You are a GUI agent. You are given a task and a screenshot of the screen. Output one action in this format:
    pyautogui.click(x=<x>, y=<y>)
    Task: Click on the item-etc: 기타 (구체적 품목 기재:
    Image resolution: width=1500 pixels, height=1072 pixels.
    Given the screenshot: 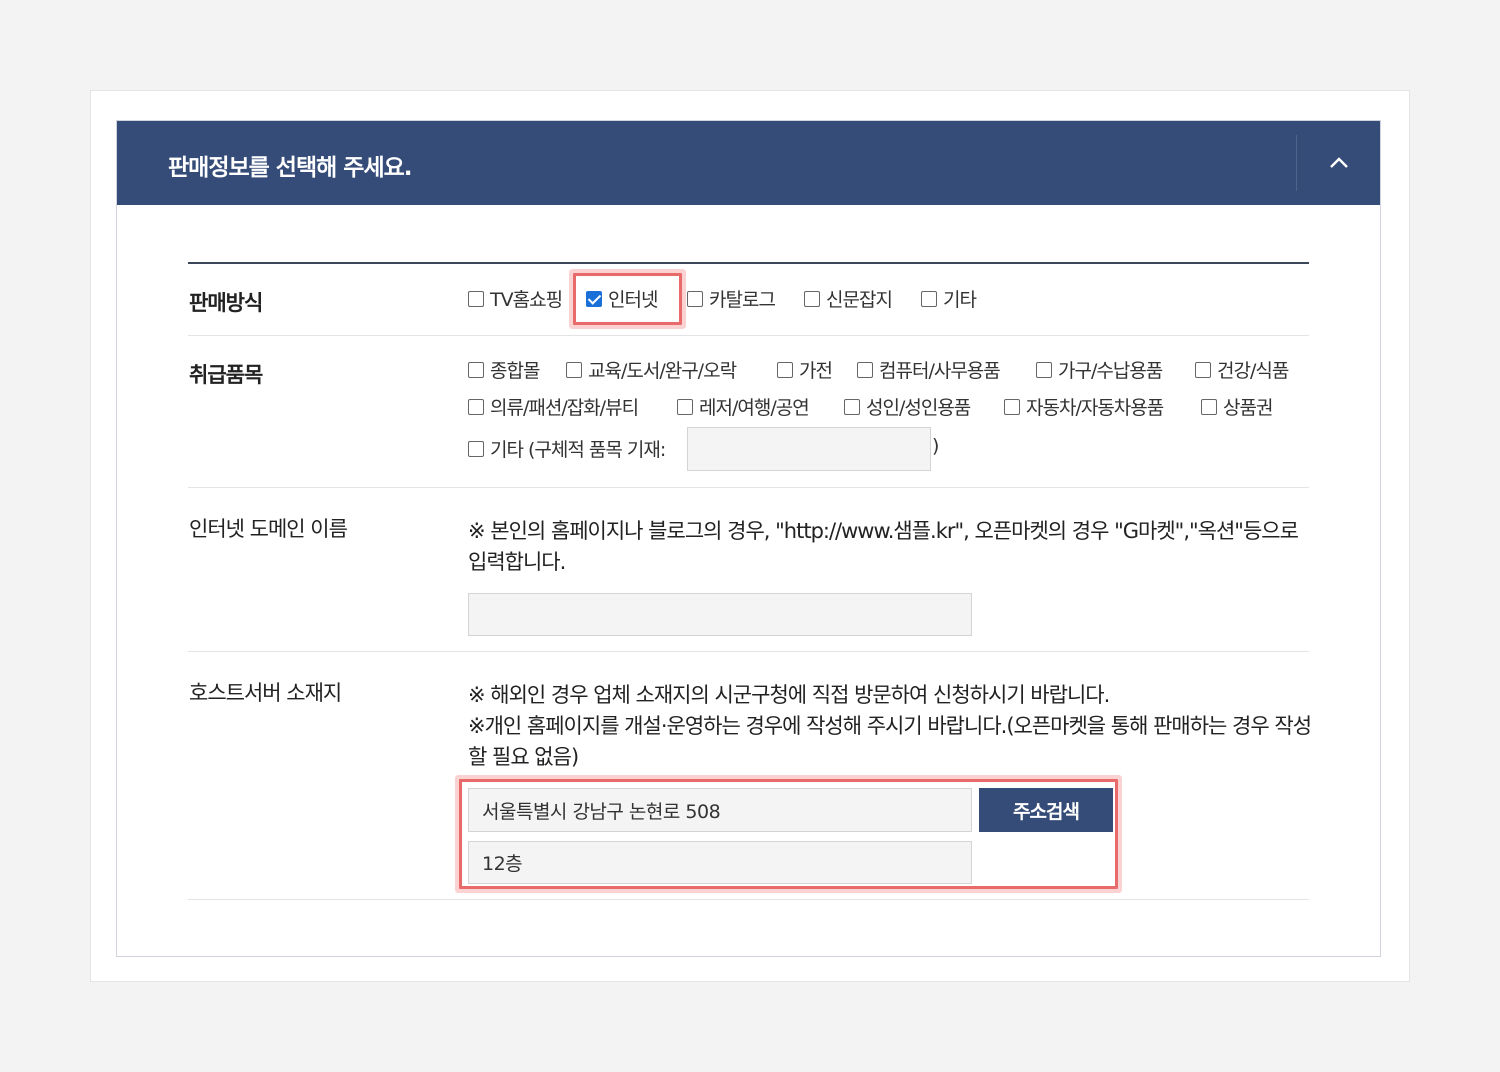 What is the action you would take?
    pyautogui.click(x=567, y=448)
    